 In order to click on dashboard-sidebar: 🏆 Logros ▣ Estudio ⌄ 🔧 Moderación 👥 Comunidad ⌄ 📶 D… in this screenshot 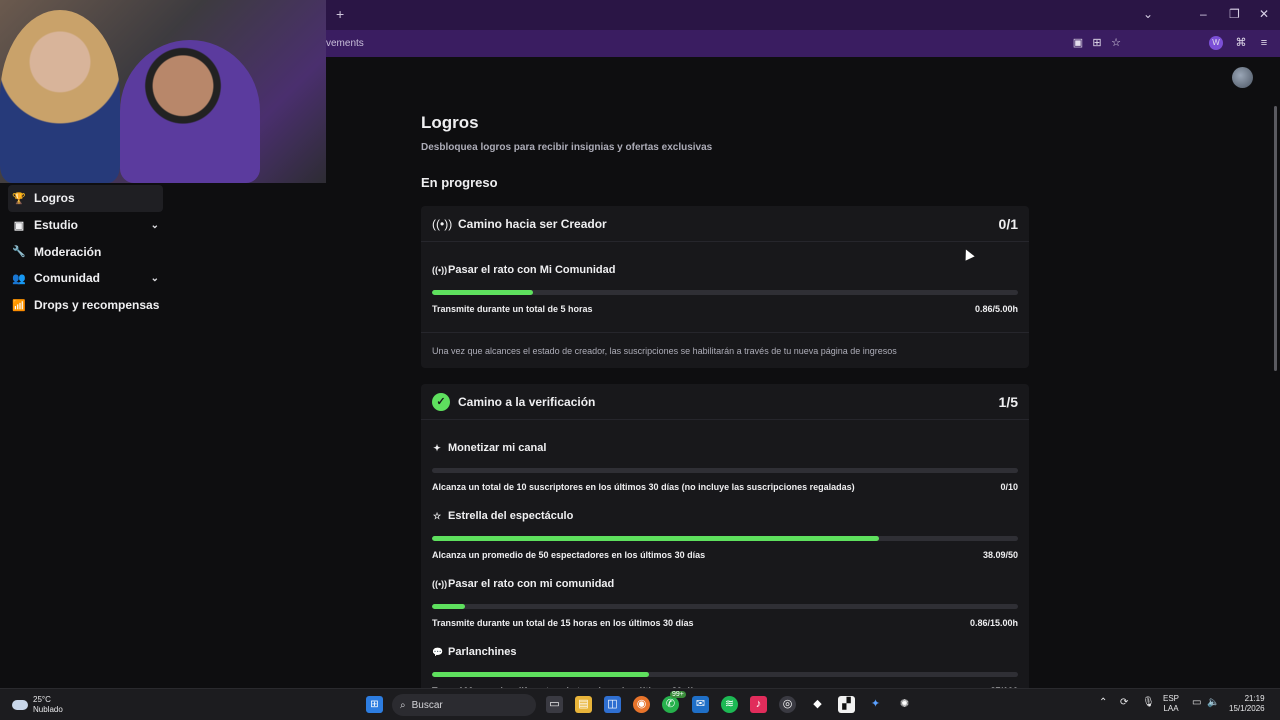, I will do `click(85, 251)`.